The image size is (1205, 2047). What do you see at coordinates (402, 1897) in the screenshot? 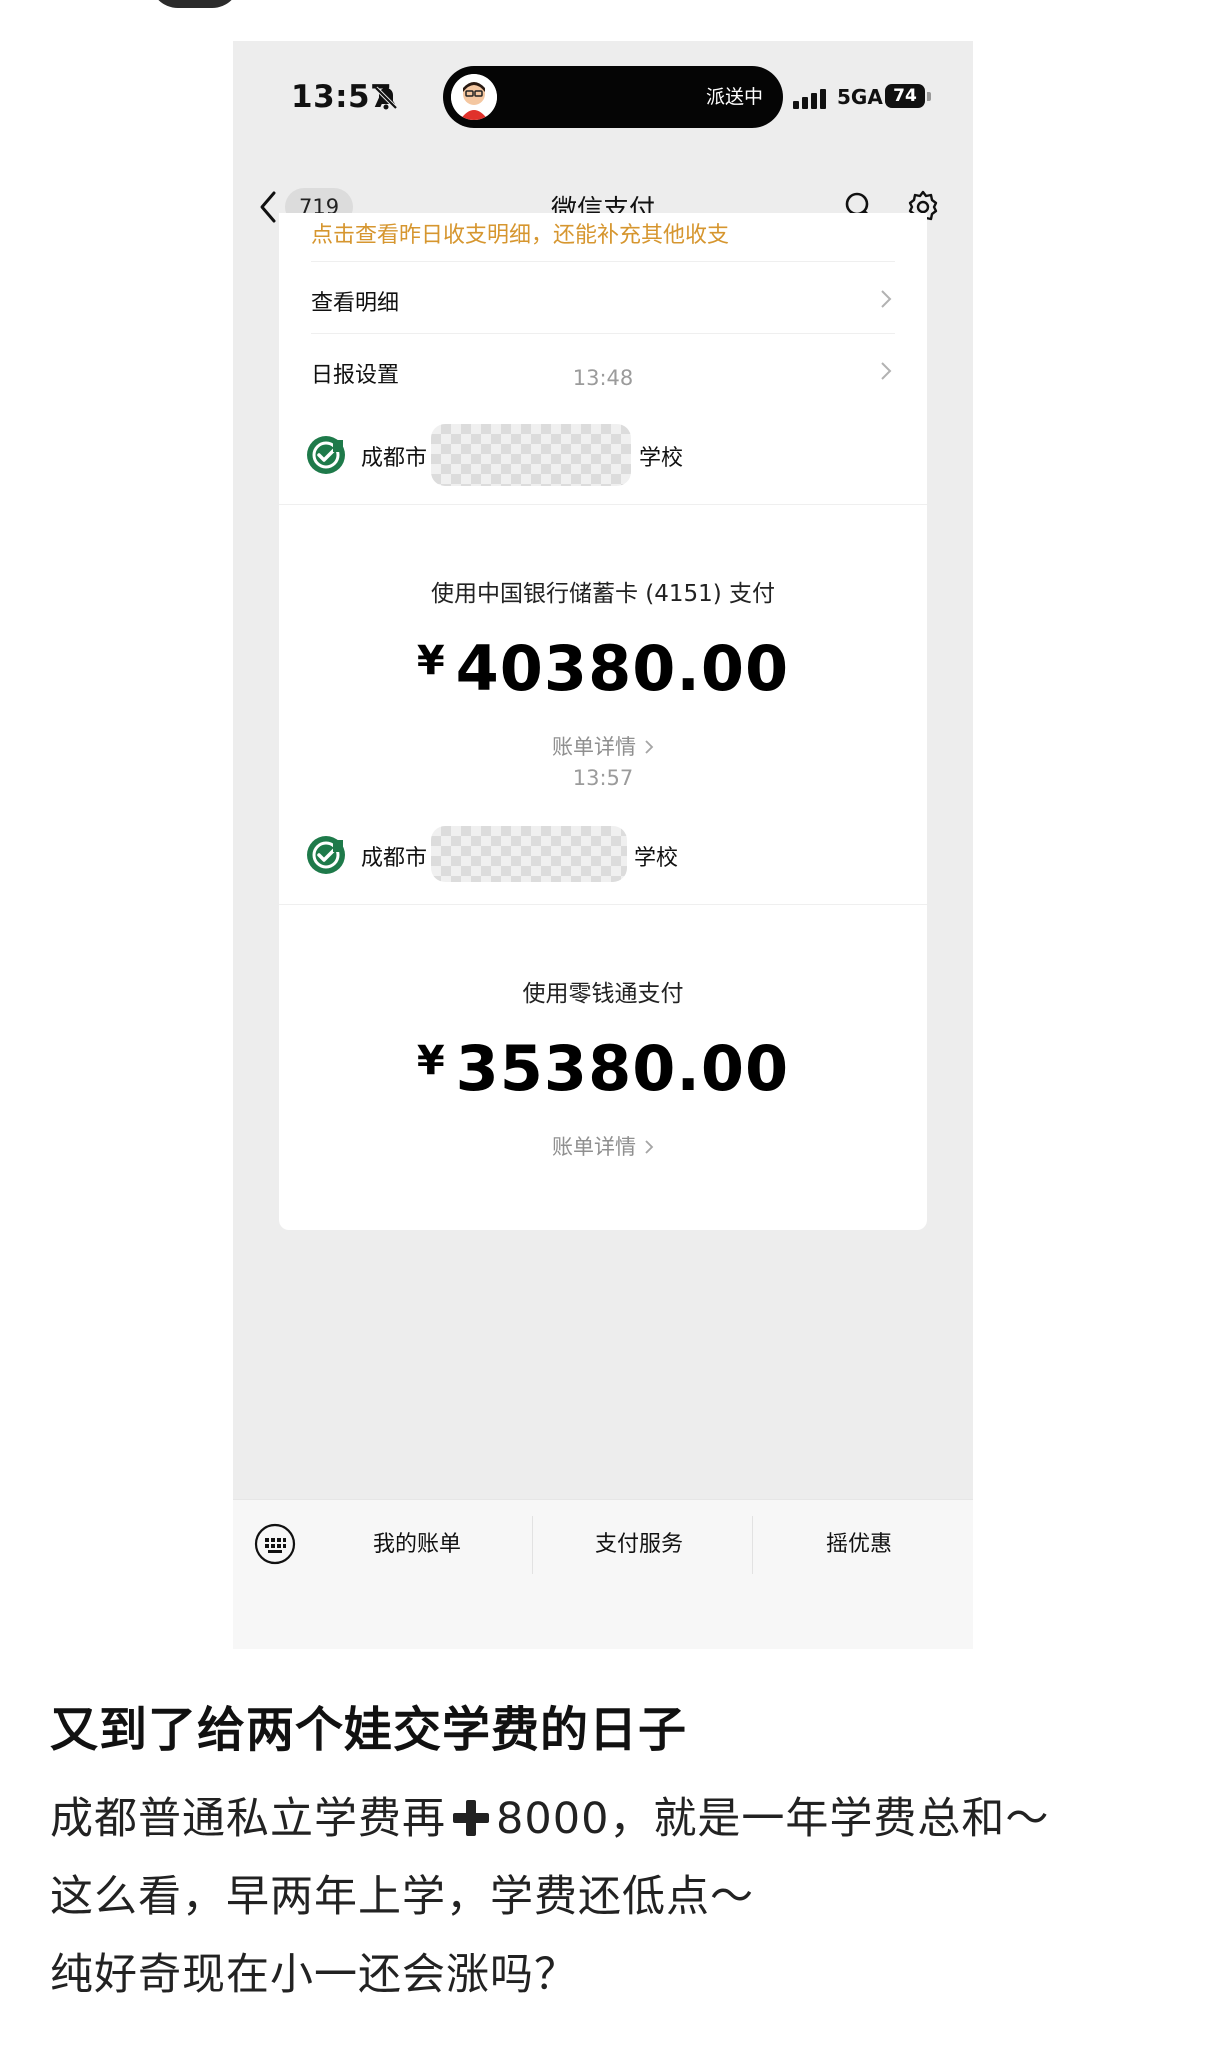
I see `post-line-2: 这么看，早两年上学，学费还低点～` at bounding box center [402, 1897].